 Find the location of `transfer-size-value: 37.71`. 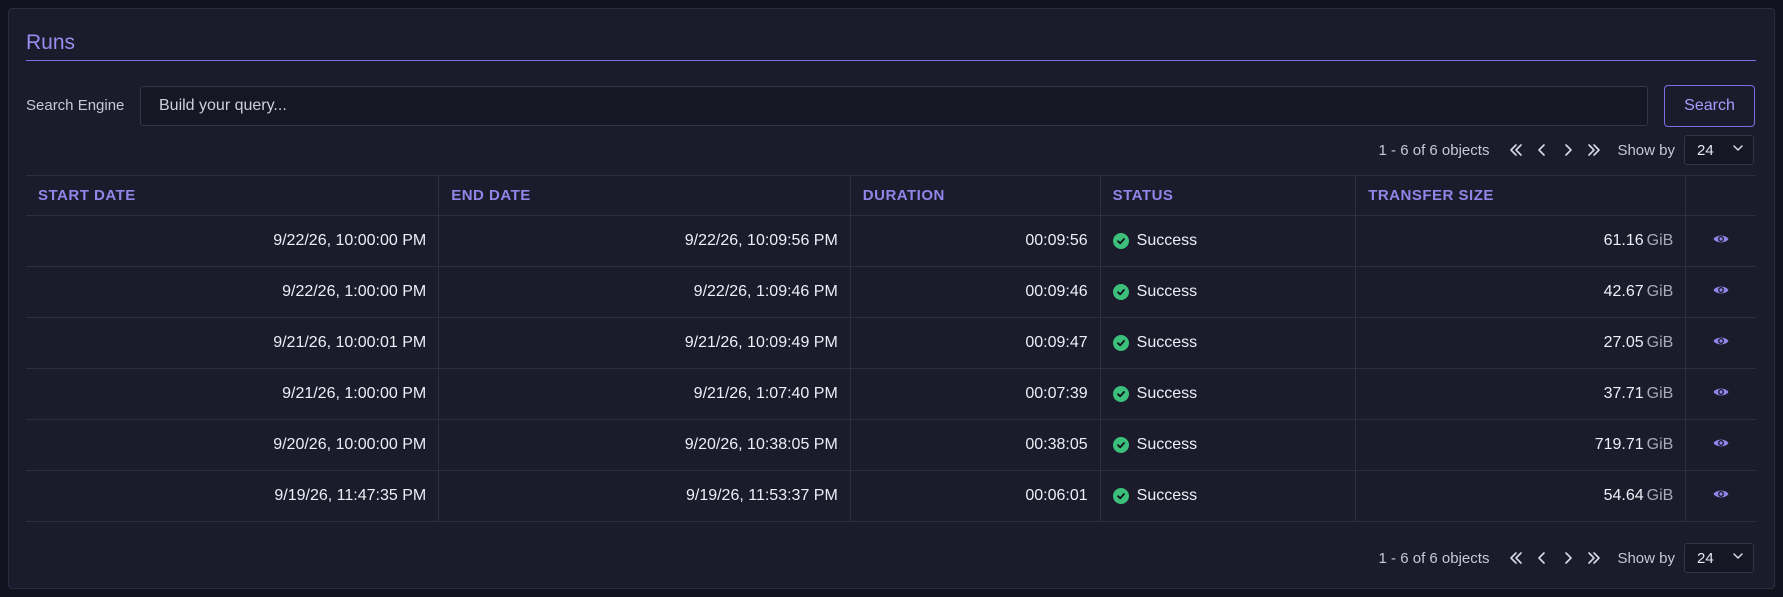

transfer-size-value: 37.71 is located at coordinates (1623, 393).